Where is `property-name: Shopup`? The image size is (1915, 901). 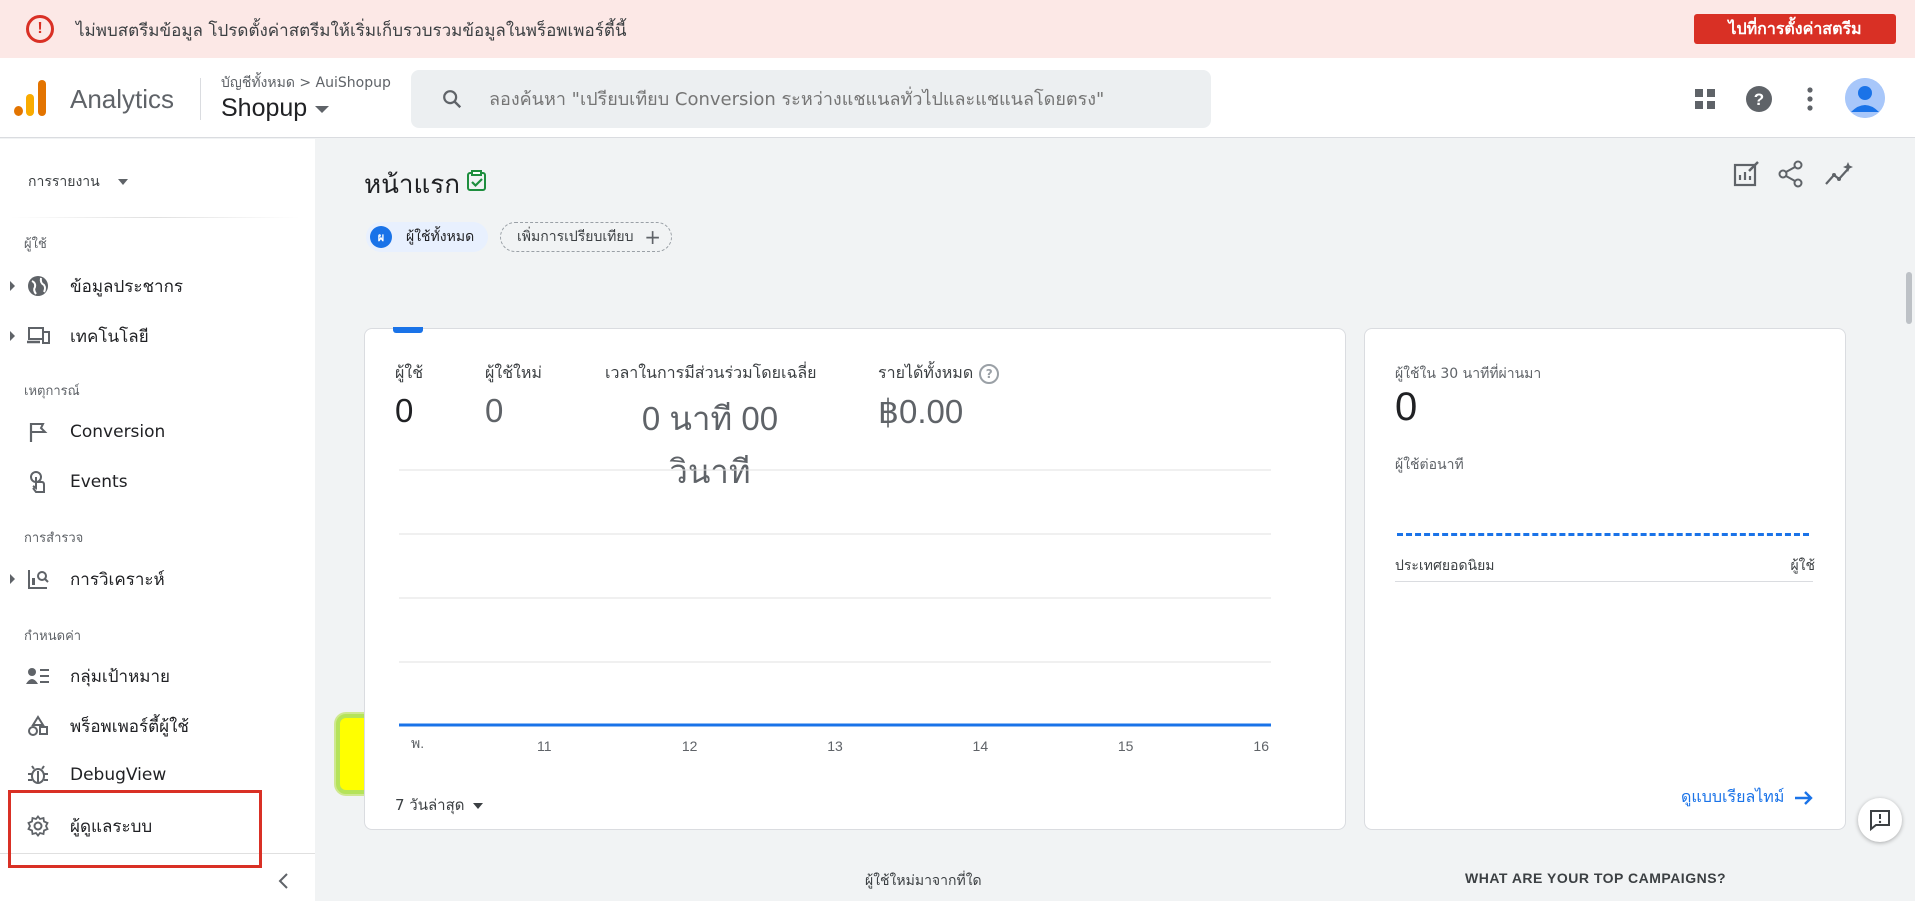 property-name: Shopup is located at coordinates (264, 108).